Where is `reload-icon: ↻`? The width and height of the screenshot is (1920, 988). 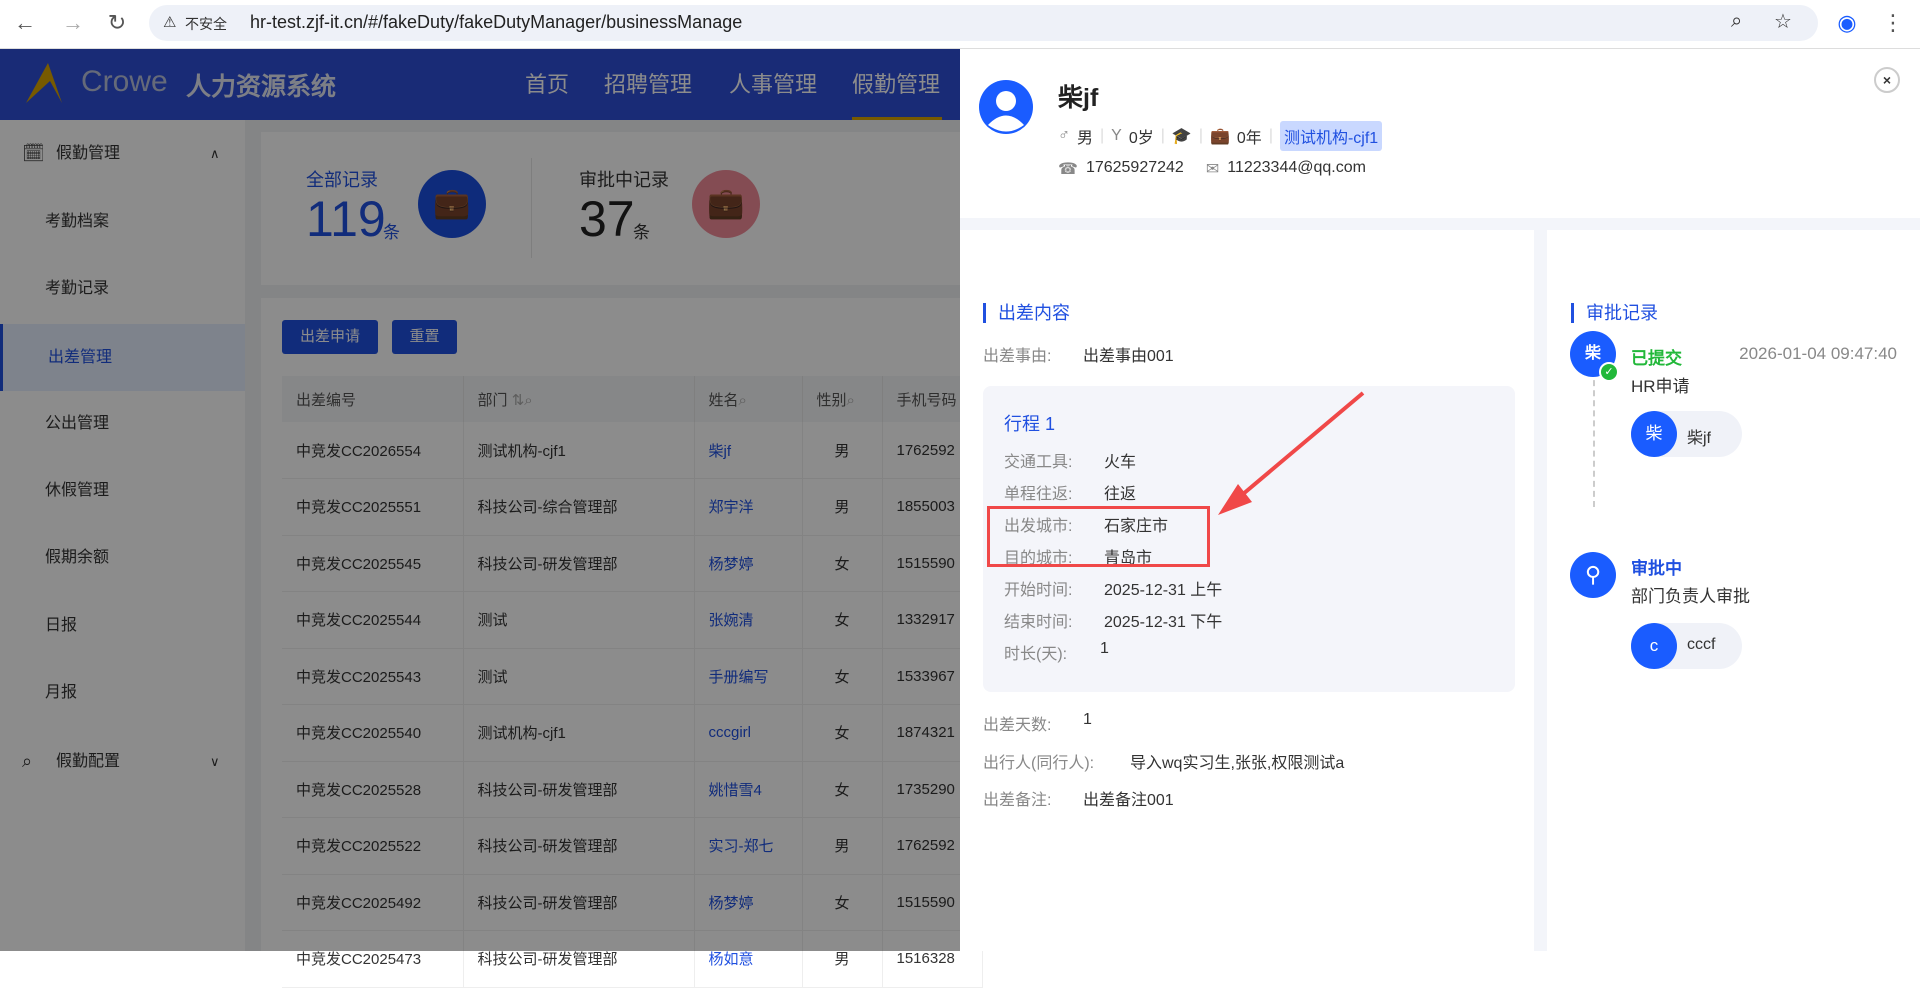 reload-icon: ↻ is located at coordinates (117, 23).